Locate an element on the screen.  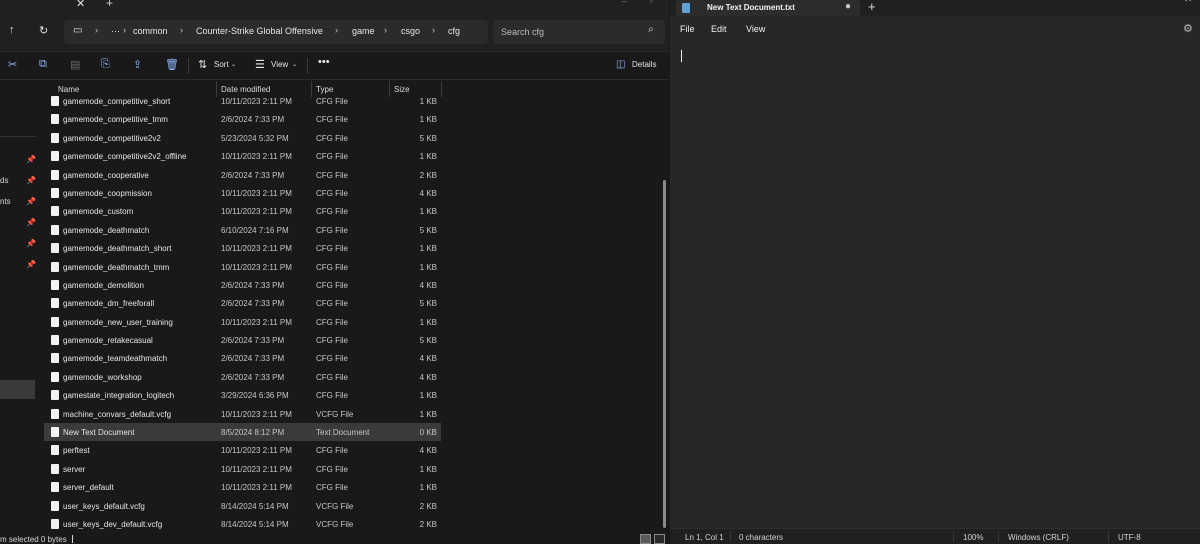
vertical-scrollbar is located at coordinates (664, 354).